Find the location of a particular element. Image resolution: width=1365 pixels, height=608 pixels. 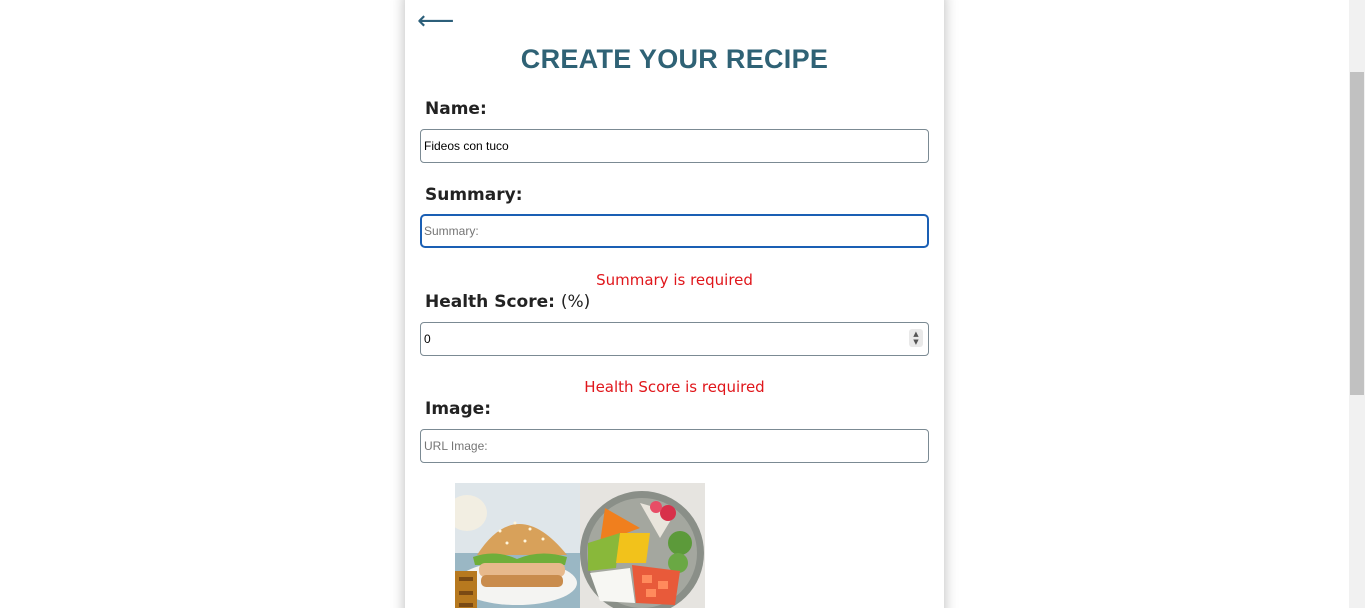

name-input is located at coordinates (674, 146).